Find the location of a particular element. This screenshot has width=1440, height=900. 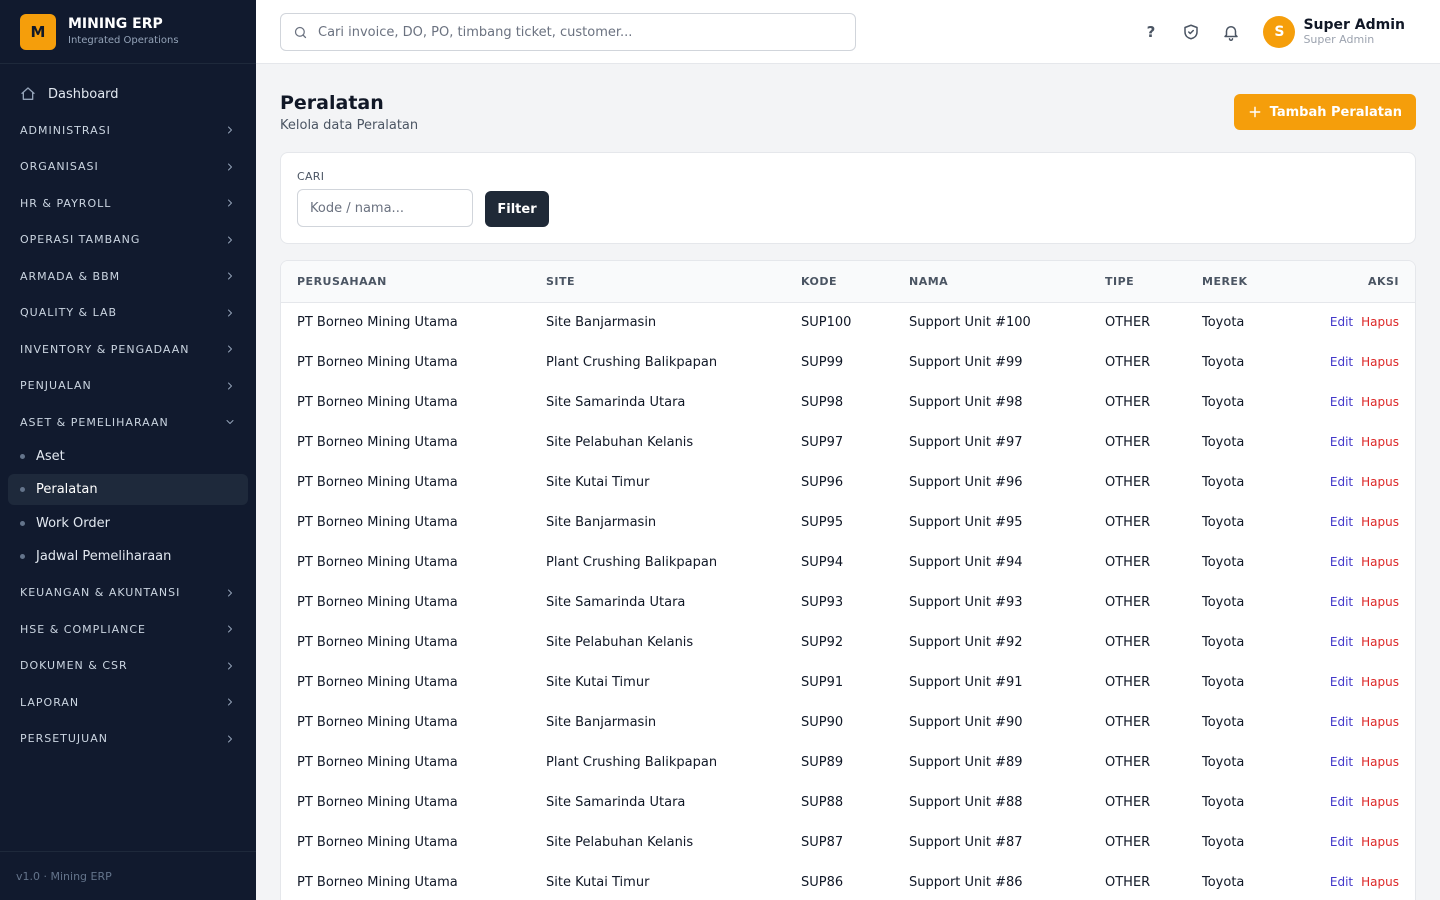

sidebar-section: ORGANISASI is located at coordinates (128, 167).